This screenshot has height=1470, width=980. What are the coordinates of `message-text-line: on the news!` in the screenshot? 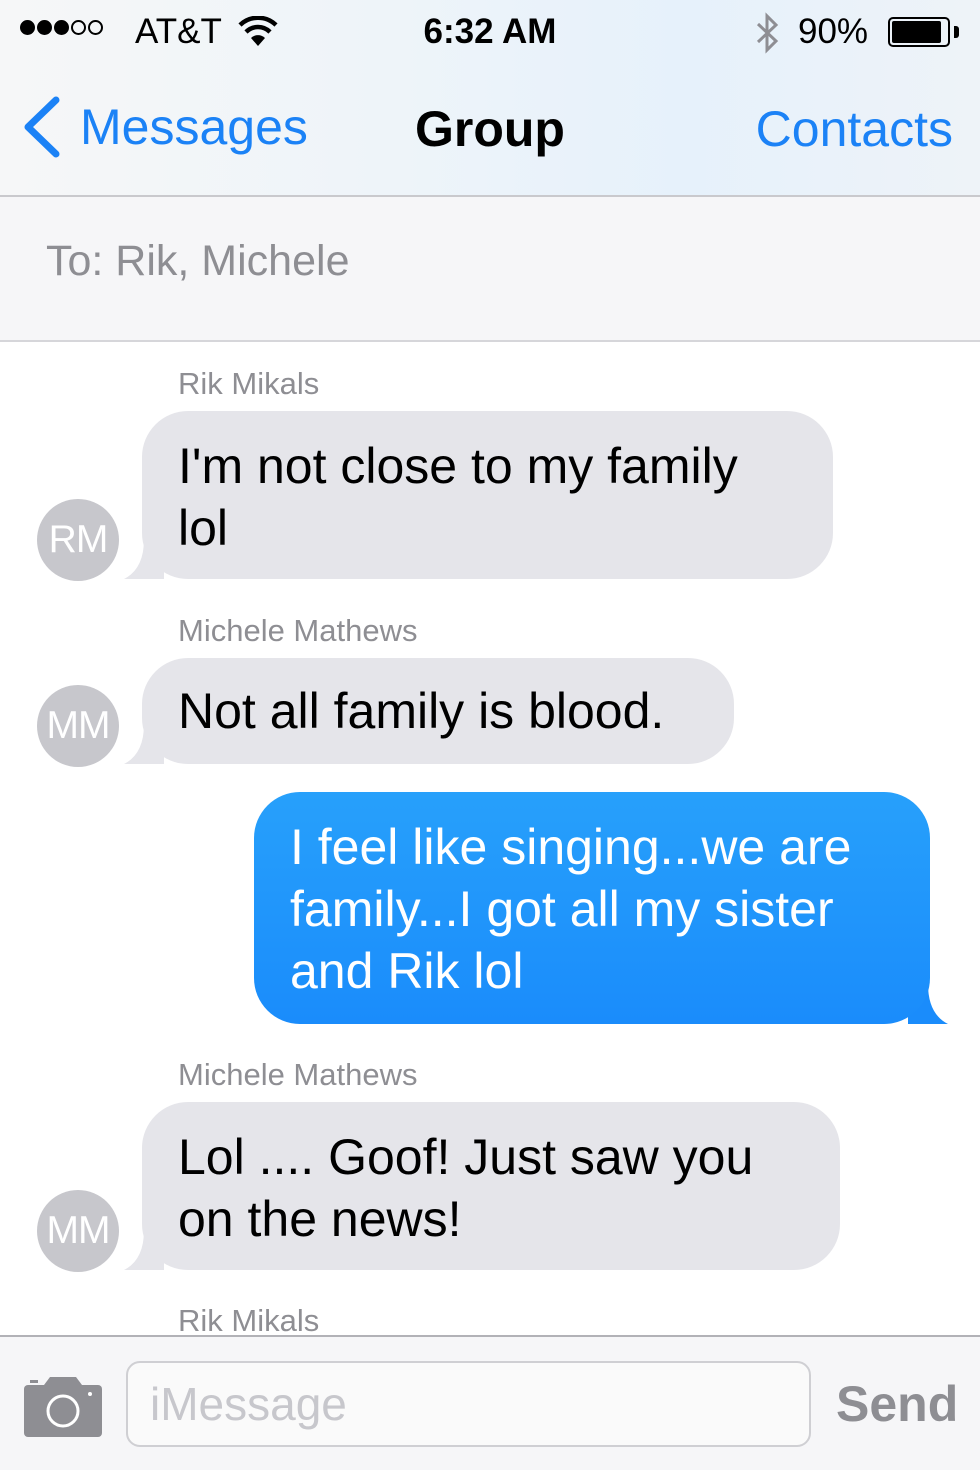 It's located at (320, 1219).